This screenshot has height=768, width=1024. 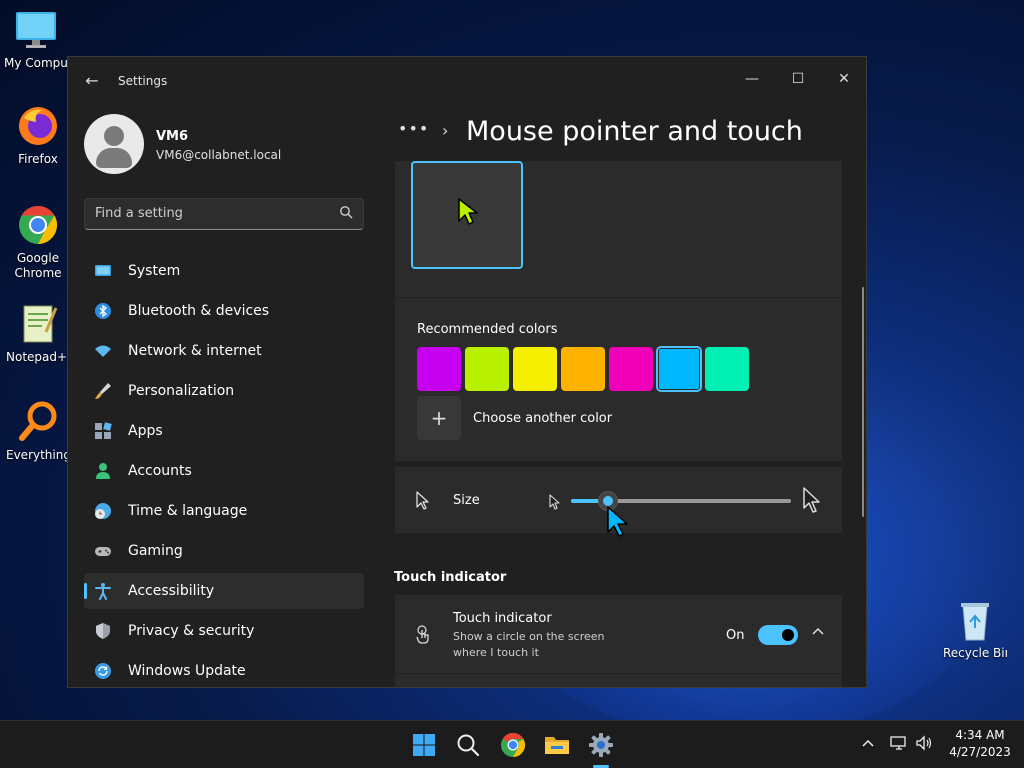 I want to click on start-button, so click(x=424, y=745).